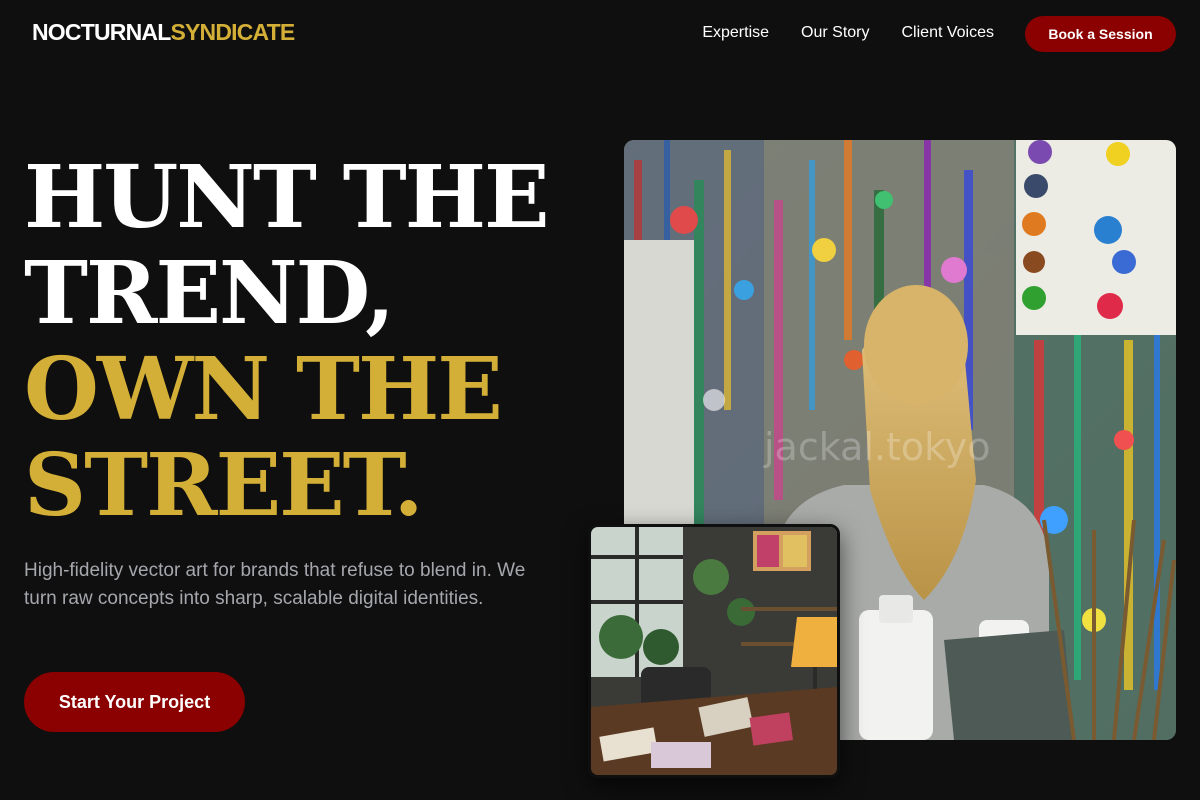 The height and width of the screenshot is (800, 1200). I want to click on nav-link-expertise: Expertise, so click(735, 33).